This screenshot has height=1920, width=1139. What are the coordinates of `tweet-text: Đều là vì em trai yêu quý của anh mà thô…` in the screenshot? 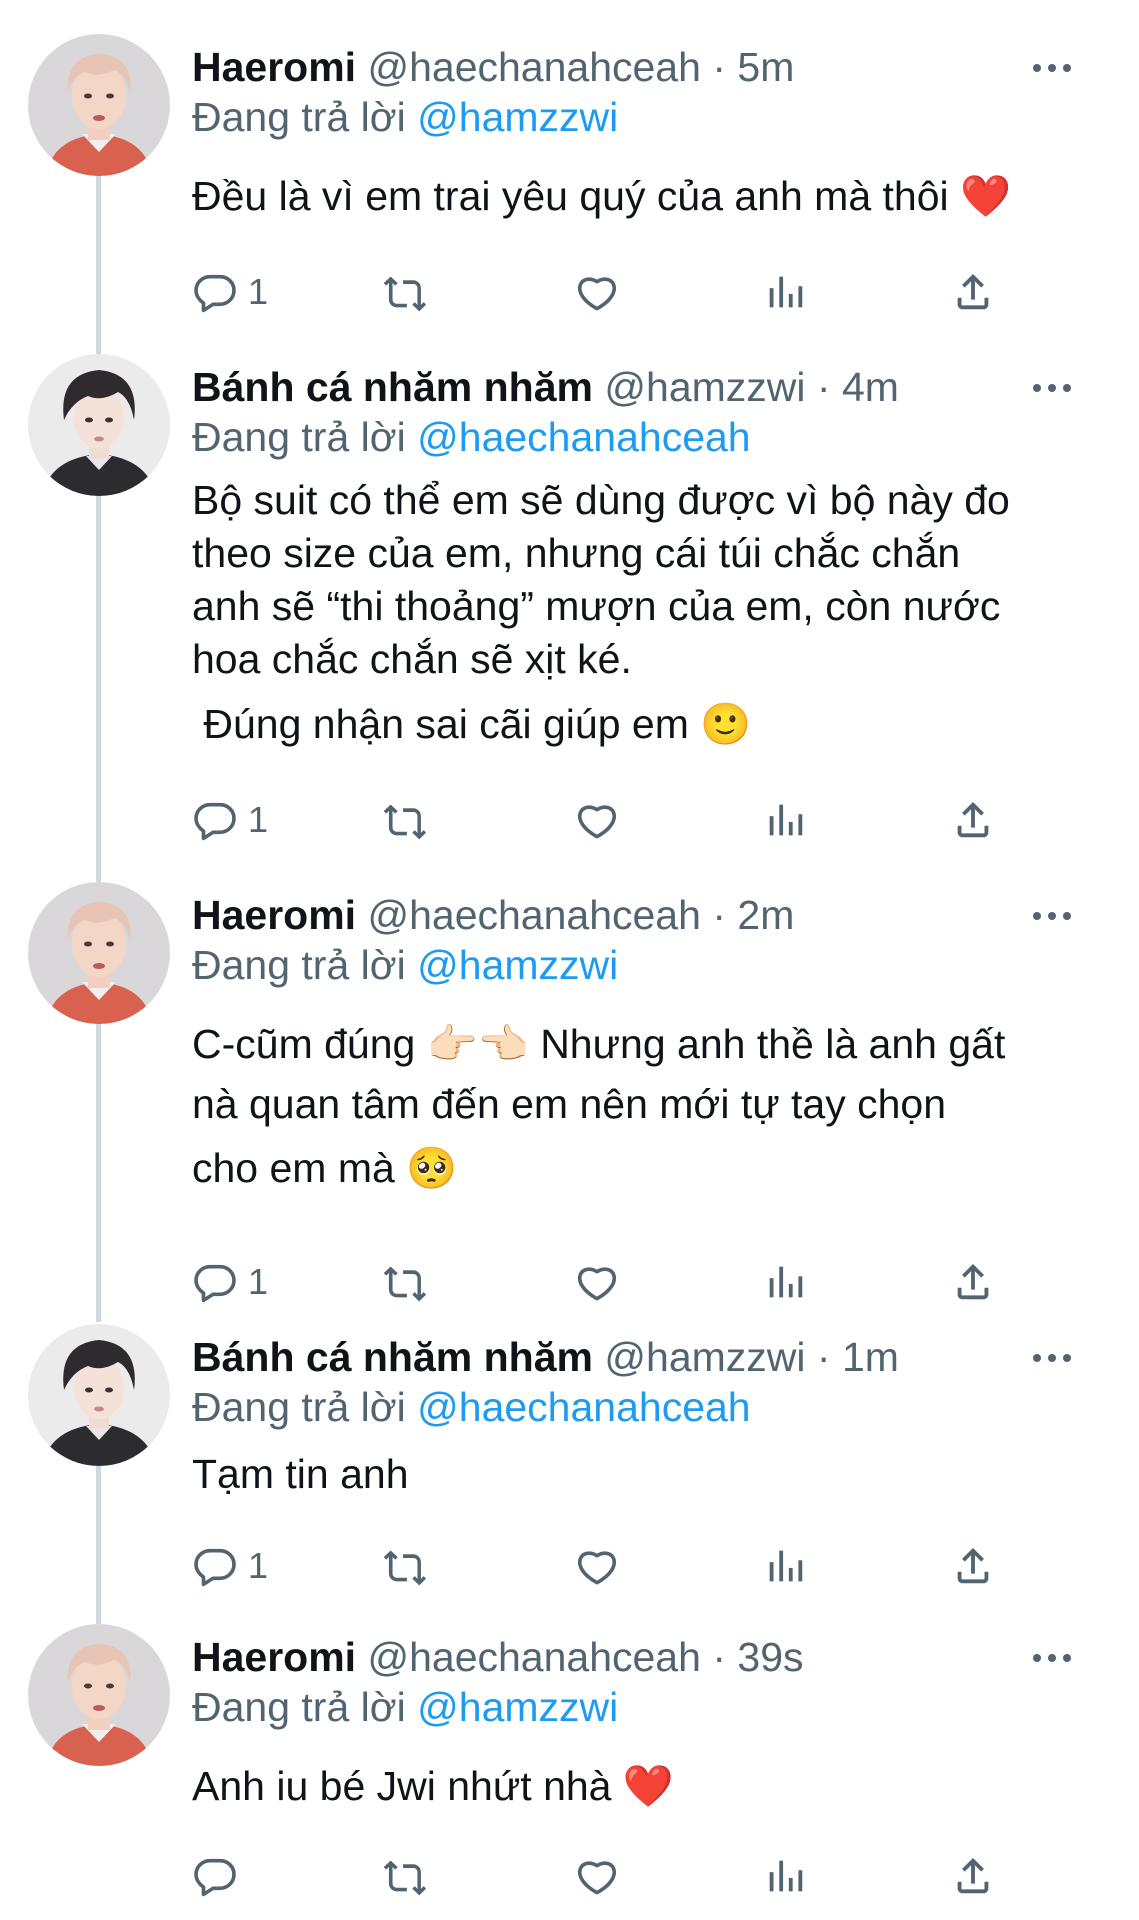 It's located at (645, 196).